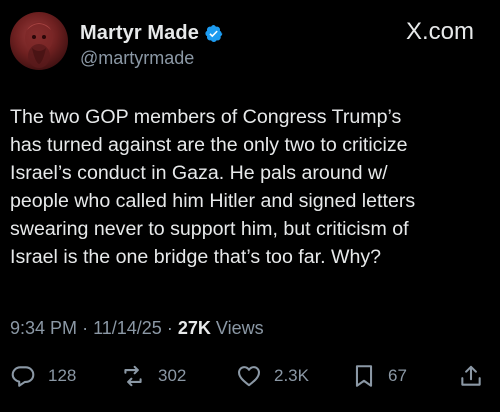  What do you see at coordinates (239, 328) in the screenshot?
I see `views-label: Views` at bounding box center [239, 328].